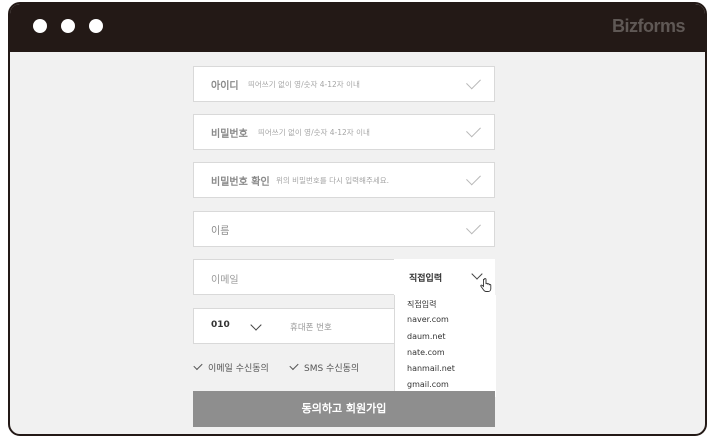  I want to click on password-confirm-field: 비밀번호 확인 위의 비밀번호를 다시 입력해주세요., so click(344, 180).